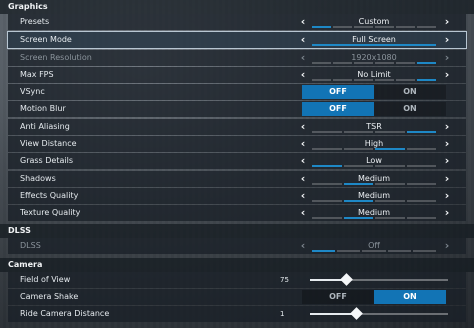 This screenshot has height=328, width=474. What do you see at coordinates (237, 75) in the screenshot?
I see `setting-row-max-fps: Max FPS ‹ No Limit ›` at bounding box center [237, 75].